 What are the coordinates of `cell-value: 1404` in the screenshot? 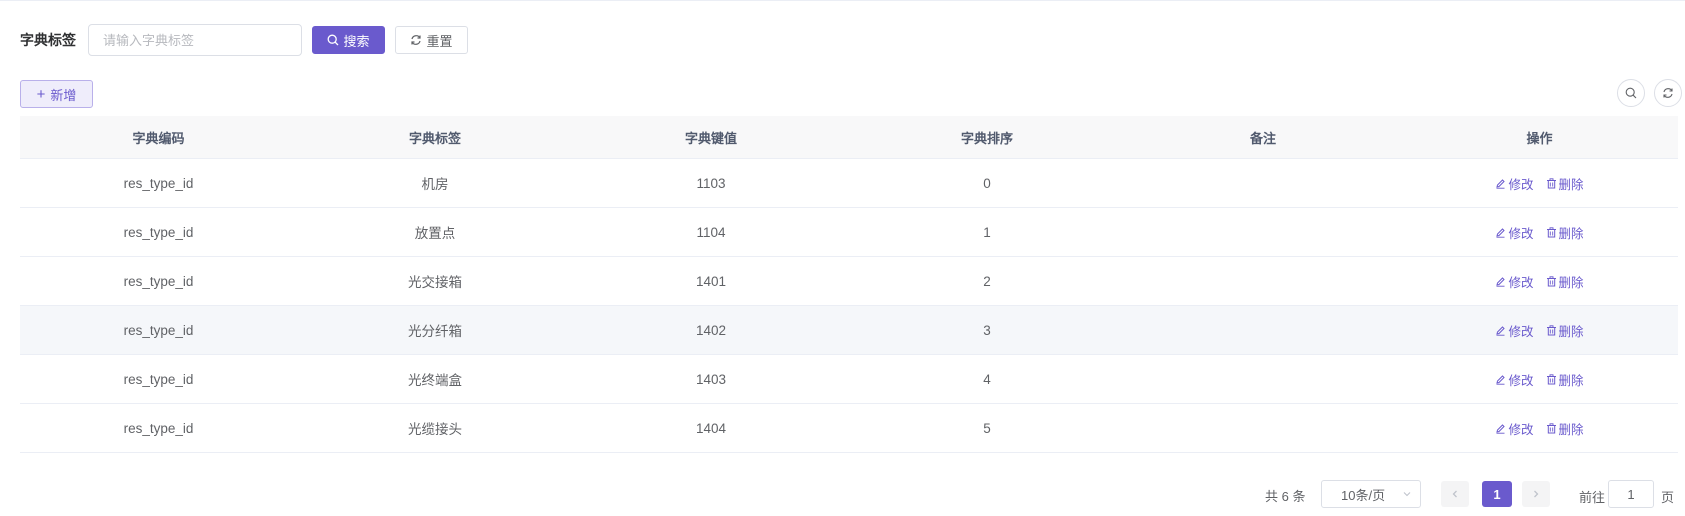 It's located at (711, 428).